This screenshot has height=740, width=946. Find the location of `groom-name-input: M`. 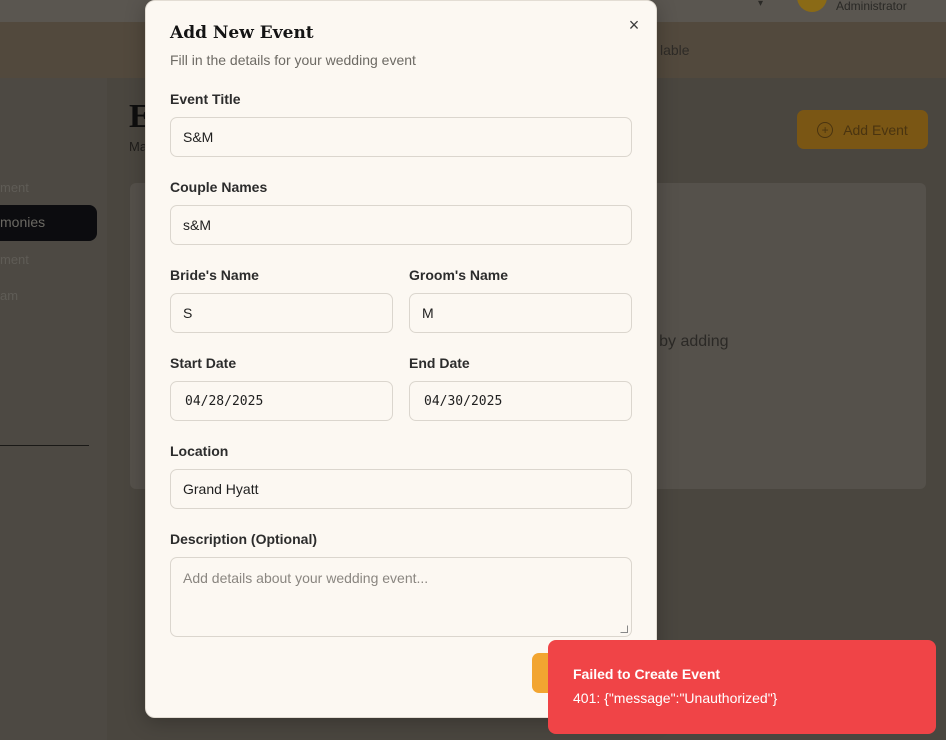

groom-name-input: M is located at coordinates (520, 313).